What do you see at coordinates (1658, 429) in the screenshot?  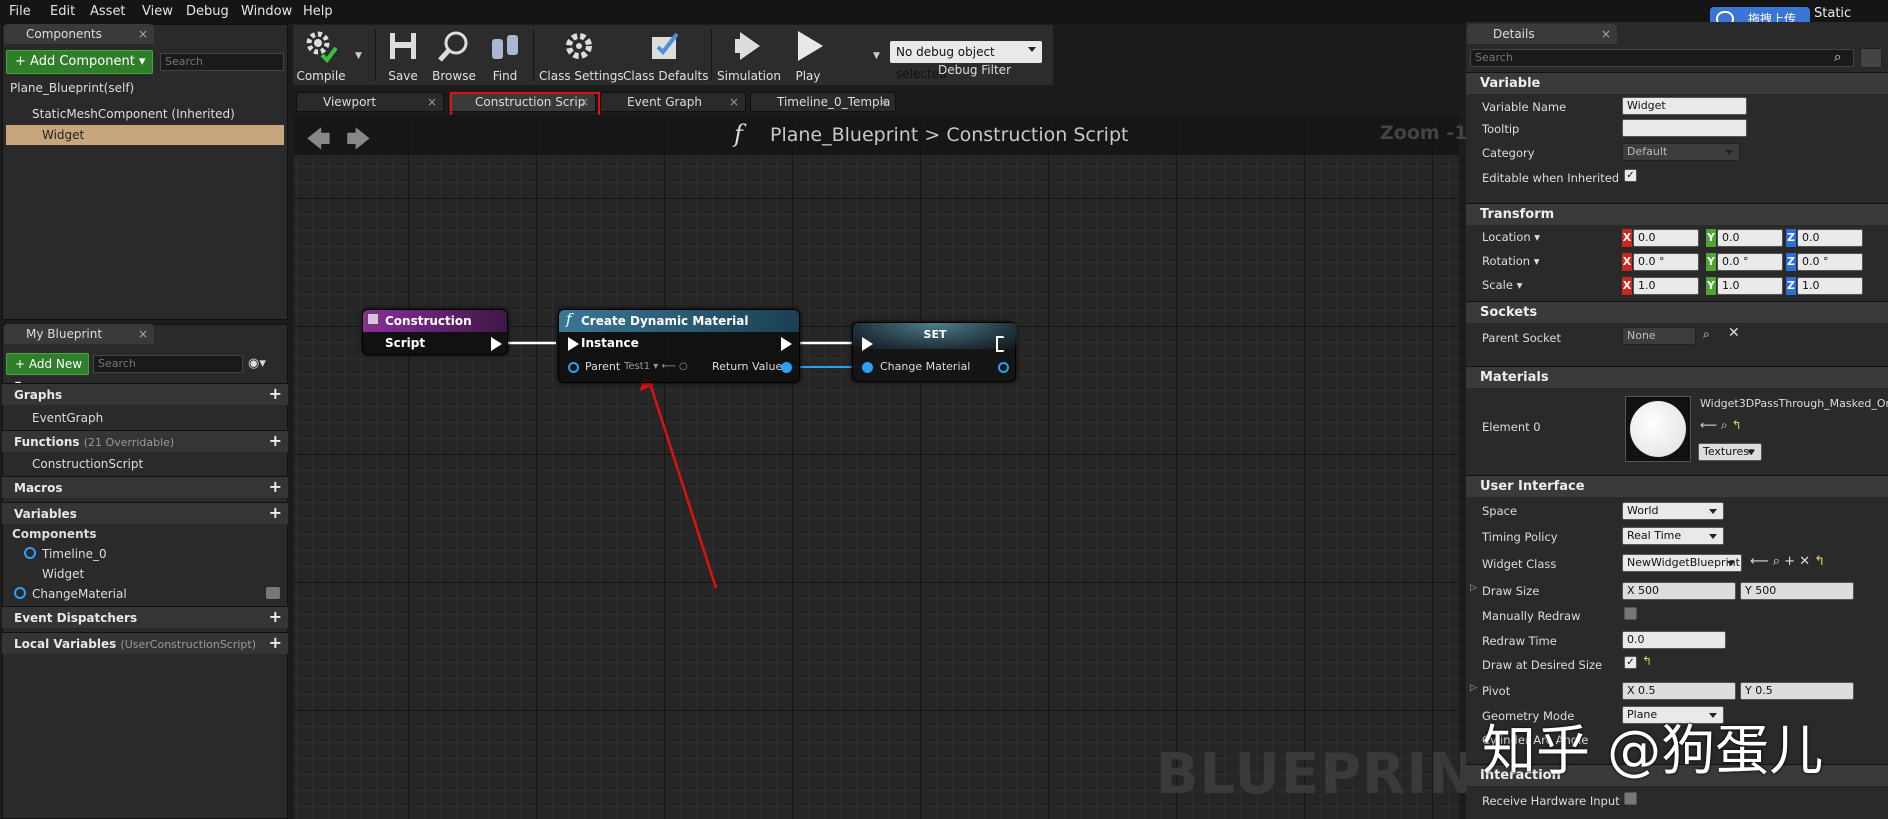 I see `material-thumbnail` at bounding box center [1658, 429].